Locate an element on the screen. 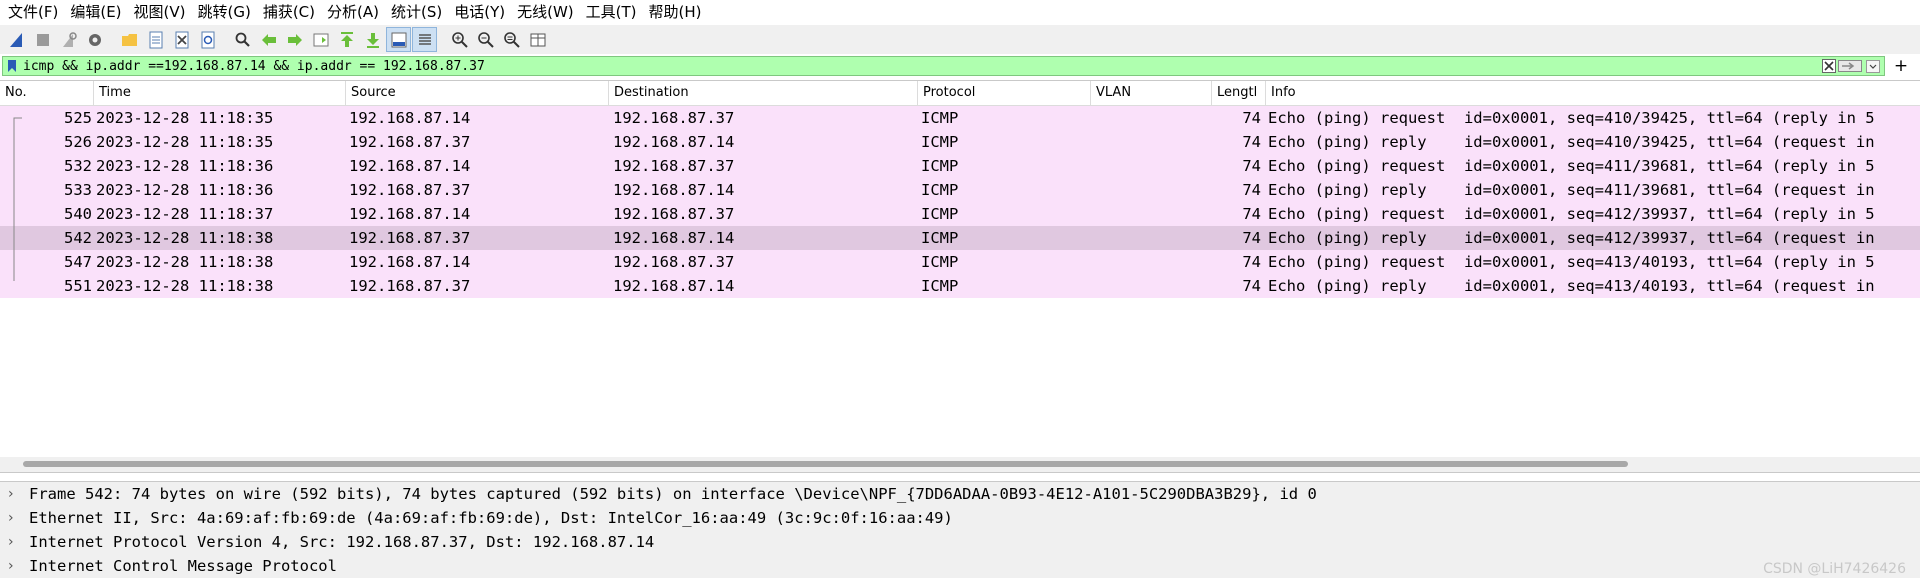  menu-analyze: 分析(A) is located at coordinates (355, 12).